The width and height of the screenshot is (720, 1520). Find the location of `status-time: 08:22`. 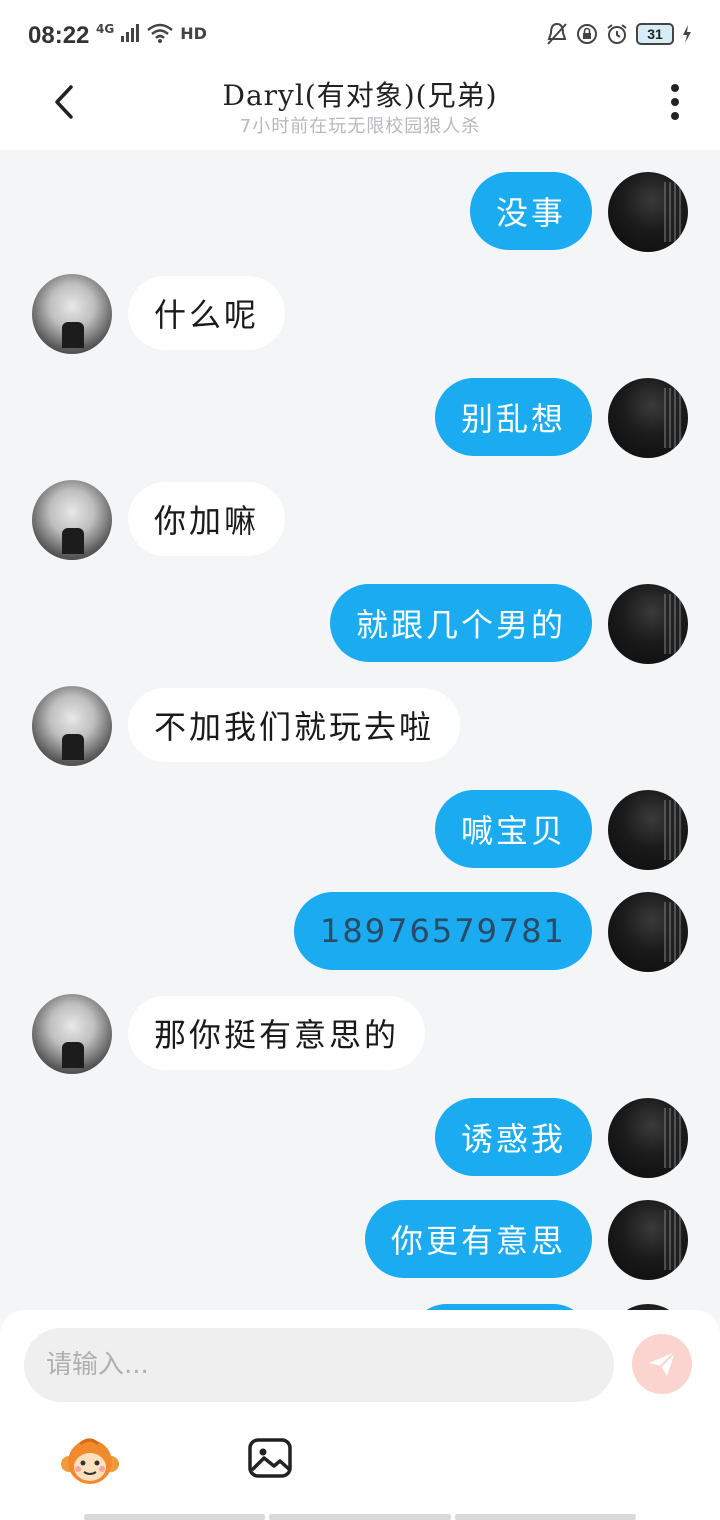

status-time: 08:22 is located at coordinates (59, 35).